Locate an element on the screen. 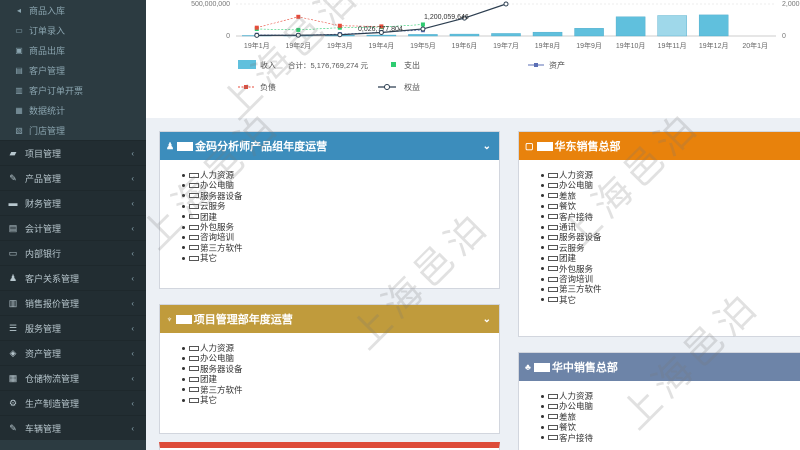 The width and height of the screenshot is (800, 450). x-tick-label: 19年8月 is located at coordinates (548, 45).